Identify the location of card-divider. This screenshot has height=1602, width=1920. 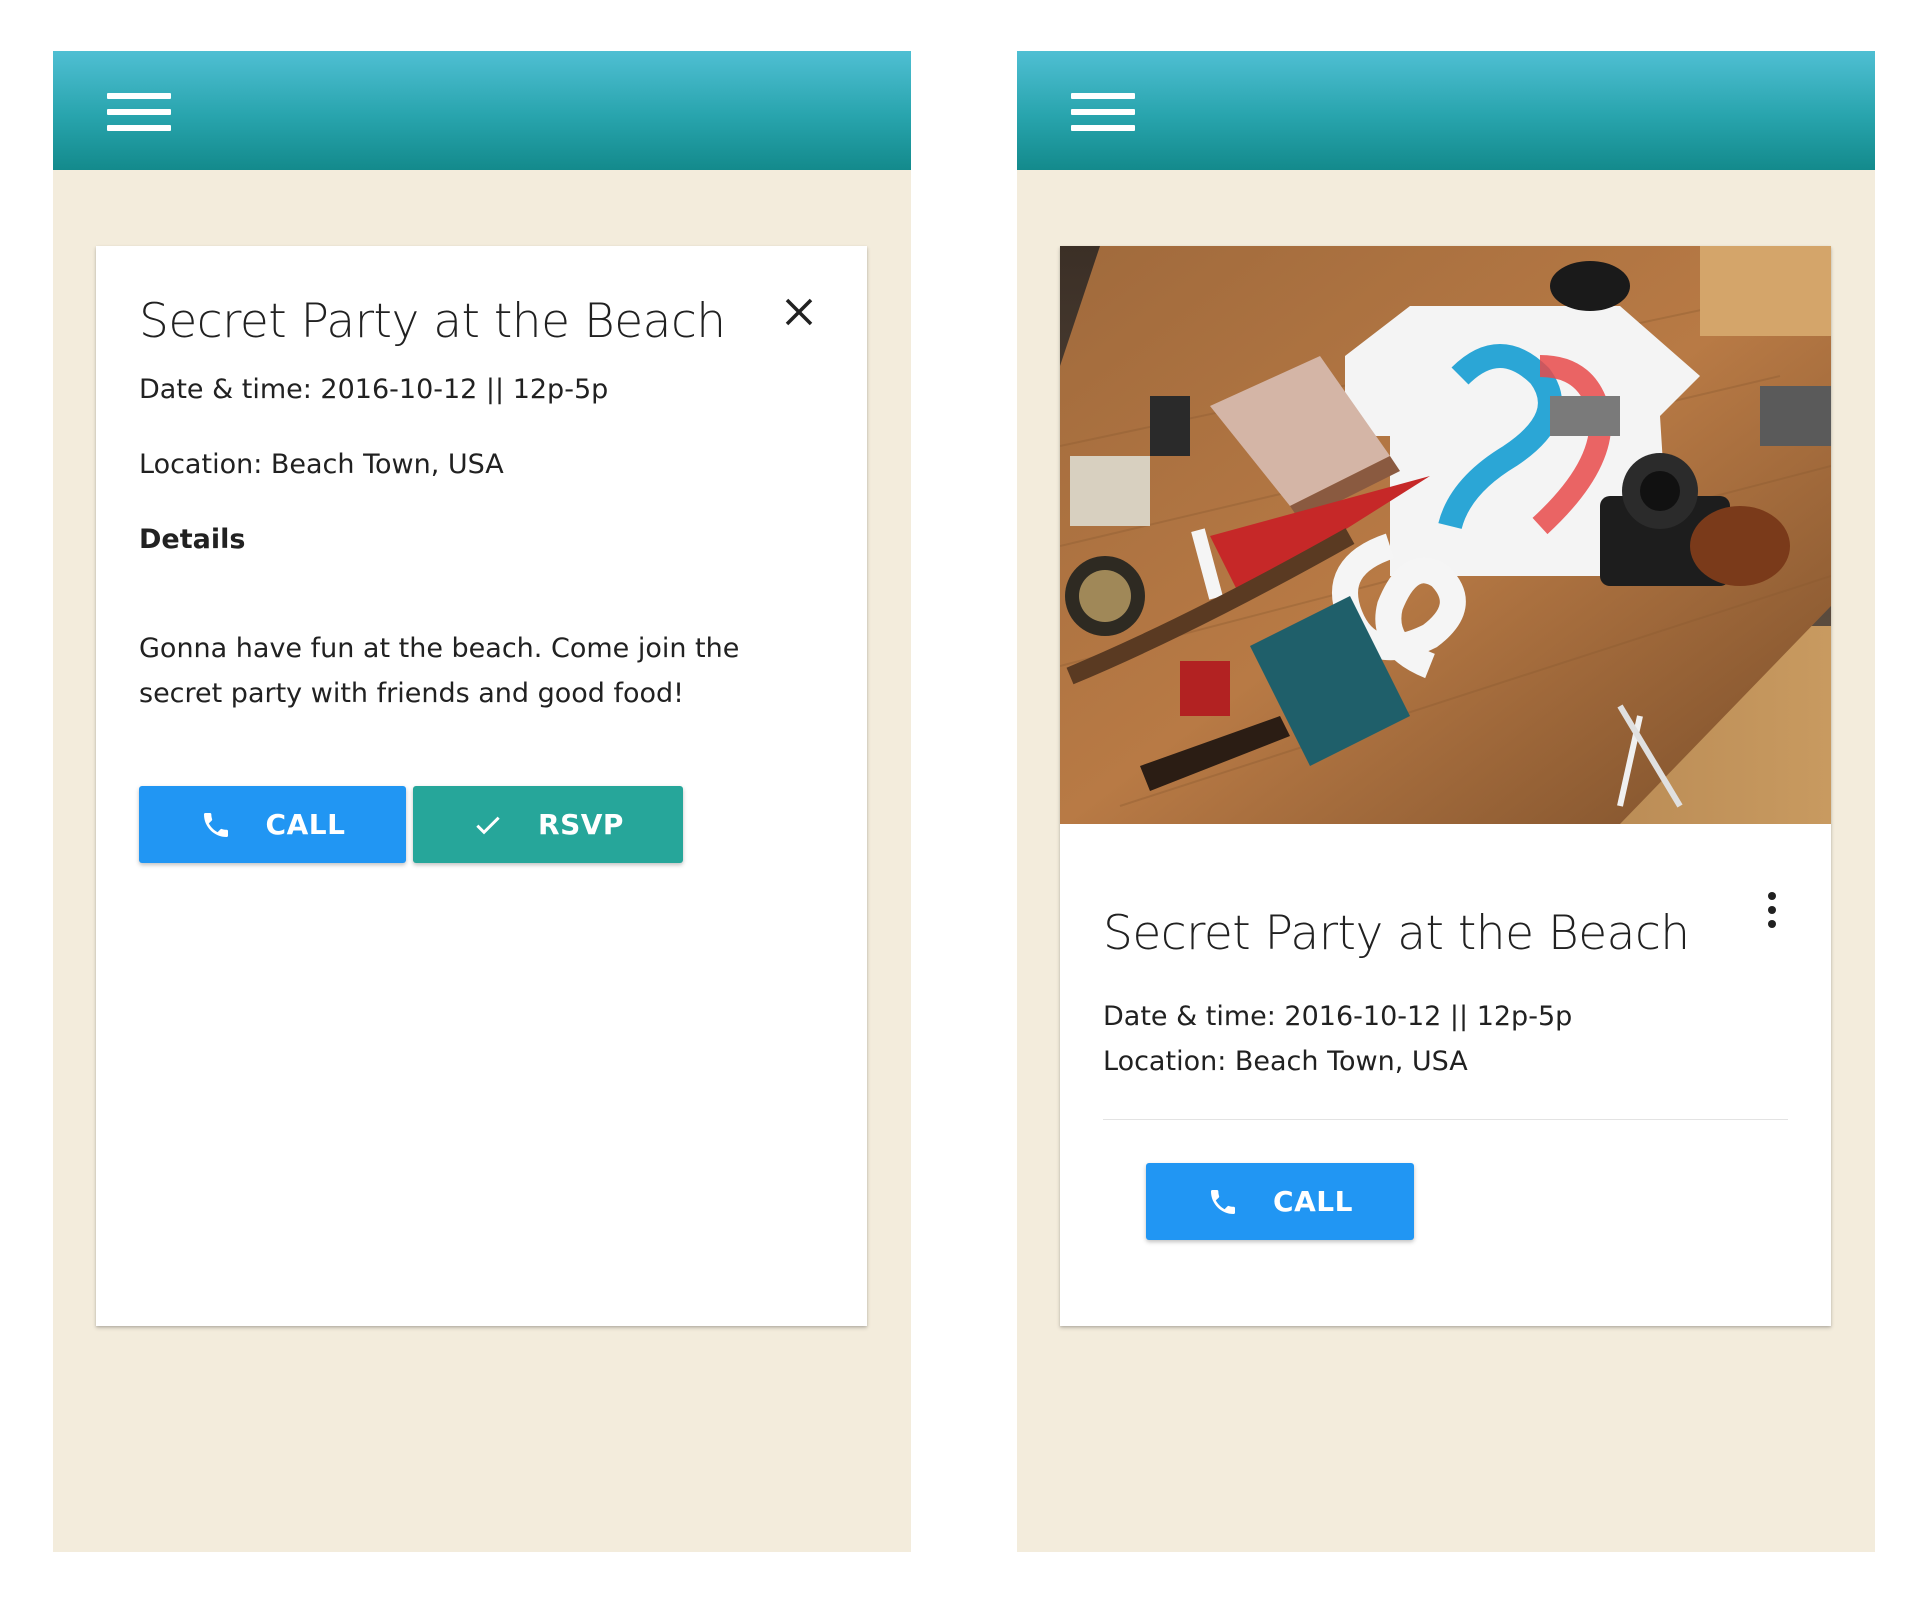
(1445, 1119).